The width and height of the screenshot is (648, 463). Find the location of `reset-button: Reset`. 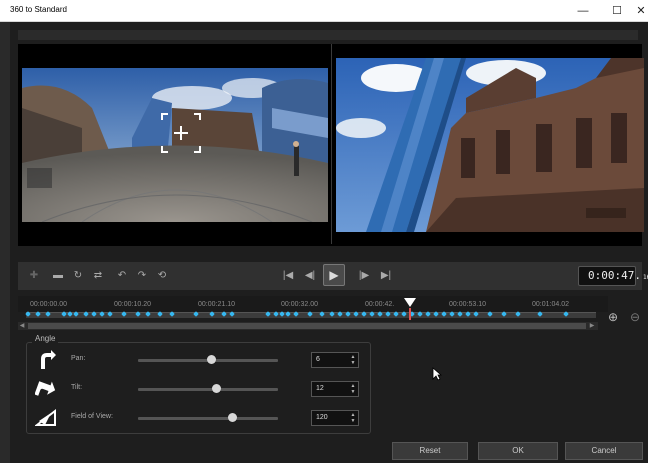

reset-button: Reset is located at coordinates (430, 451).